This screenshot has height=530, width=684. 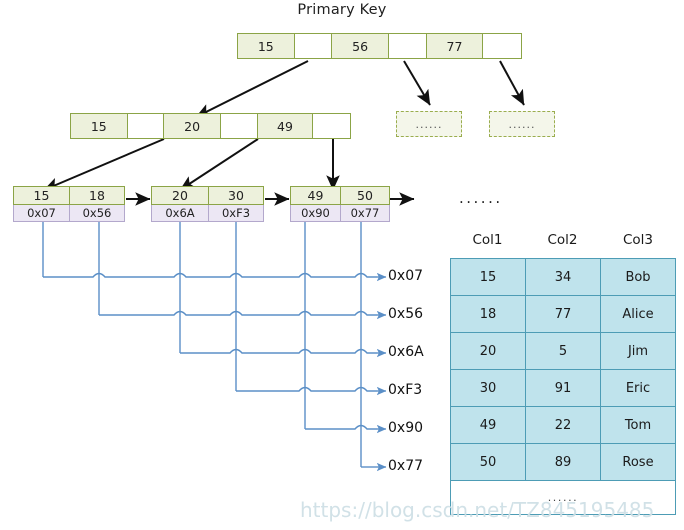 I want to click on table-header: Col1 Col2 Col3, so click(x=563, y=240).